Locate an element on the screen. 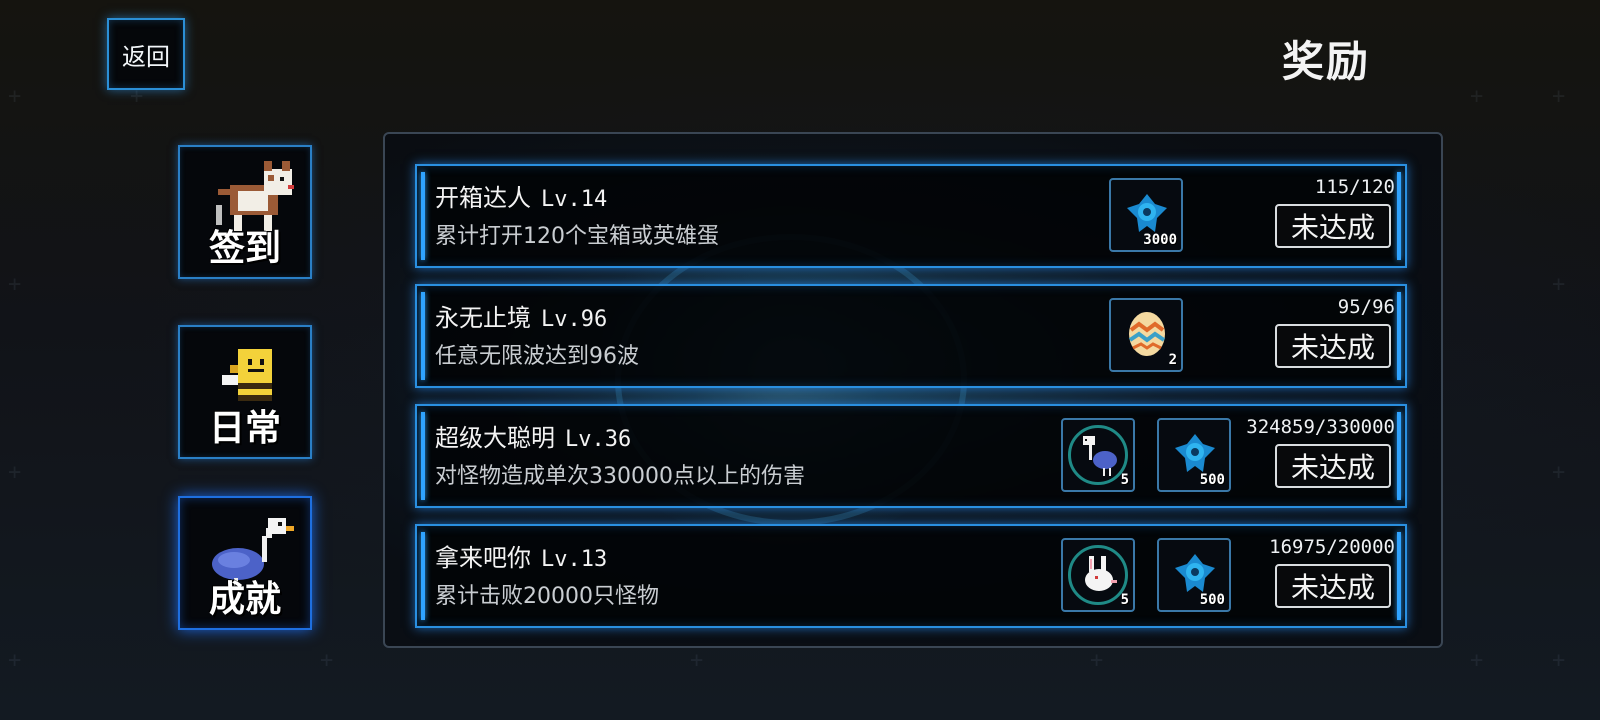 The width and height of the screenshot is (1600, 720). achievement-desc: 累计打开120个宝箱或英雄蛋 is located at coordinates (577, 236).